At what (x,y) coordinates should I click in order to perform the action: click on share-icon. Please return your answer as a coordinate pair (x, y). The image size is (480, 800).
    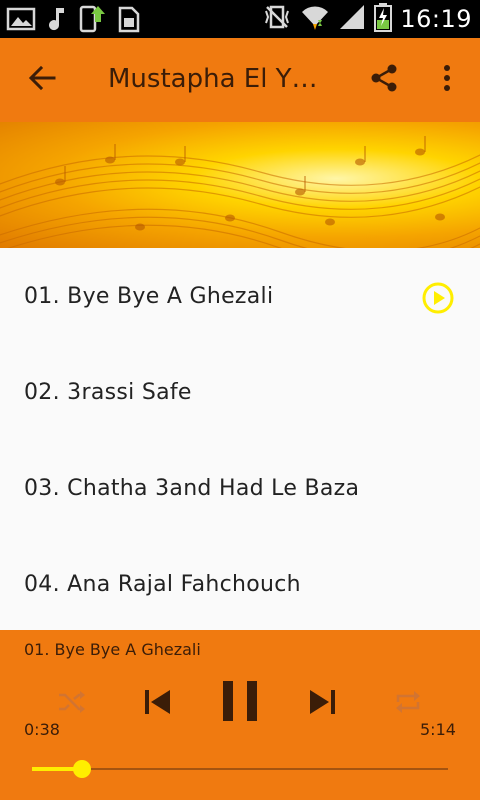
    Looking at the image, I should click on (384, 80).